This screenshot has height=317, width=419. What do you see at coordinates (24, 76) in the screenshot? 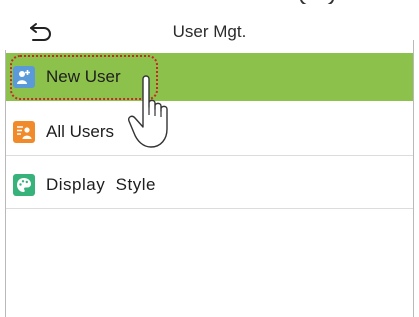
I see `add-user-icon` at bounding box center [24, 76].